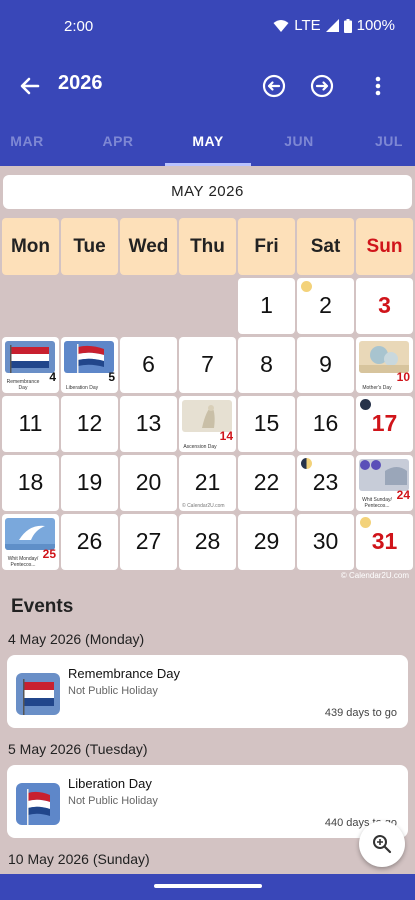 This screenshot has width=415, height=900. I want to click on day-cell-1: 1, so click(266, 306).